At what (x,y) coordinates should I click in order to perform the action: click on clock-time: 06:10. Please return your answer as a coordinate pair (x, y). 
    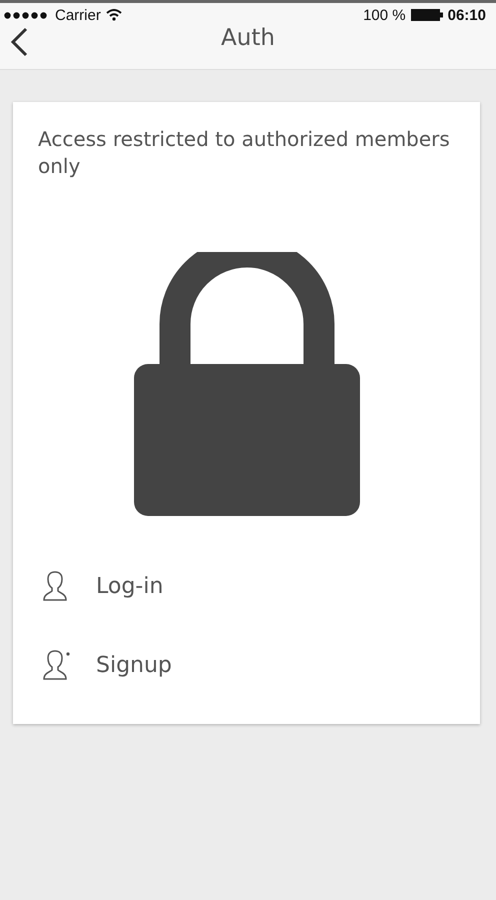
    Looking at the image, I should click on (467, 15).